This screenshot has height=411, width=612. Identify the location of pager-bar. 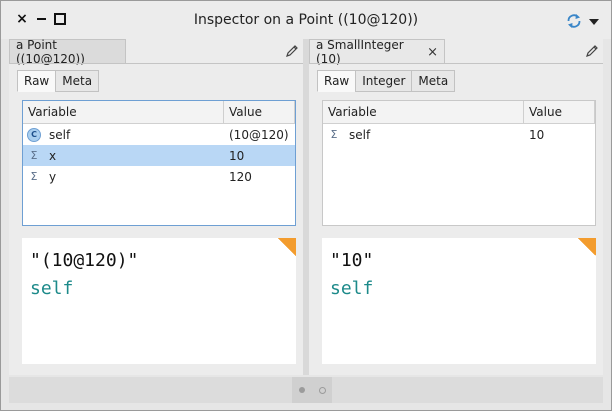
(306, 390).